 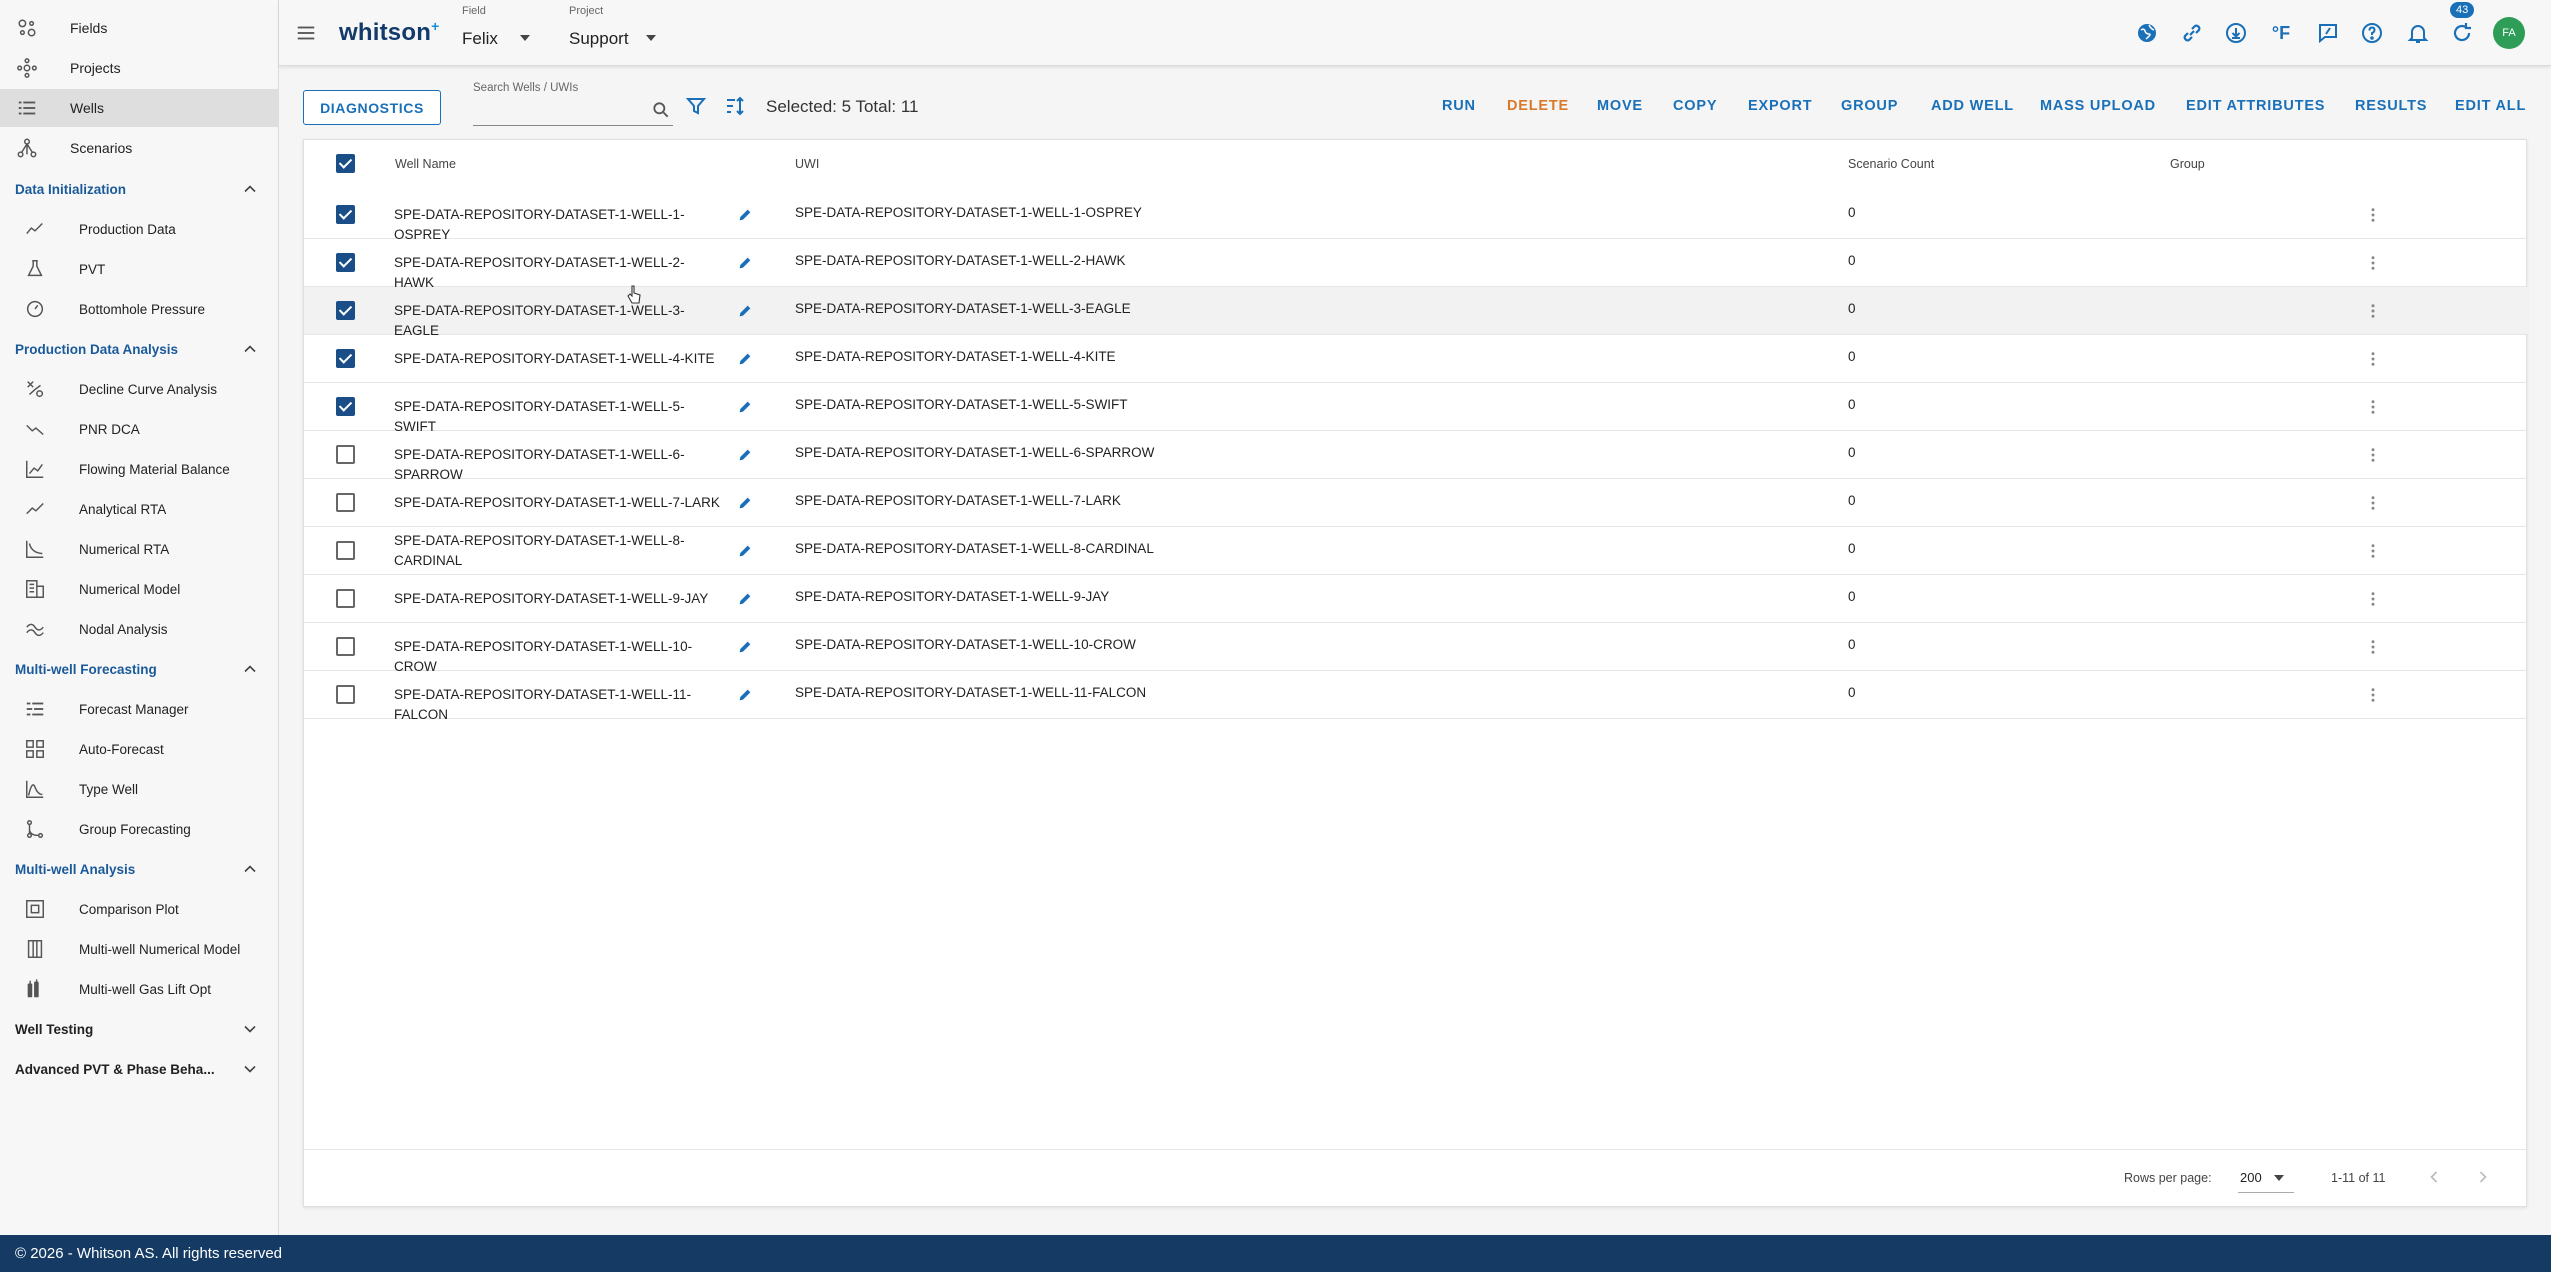 I want to click on sidebar-item-numerical-rta: Numerical RTA, so click(x=139, y=549).